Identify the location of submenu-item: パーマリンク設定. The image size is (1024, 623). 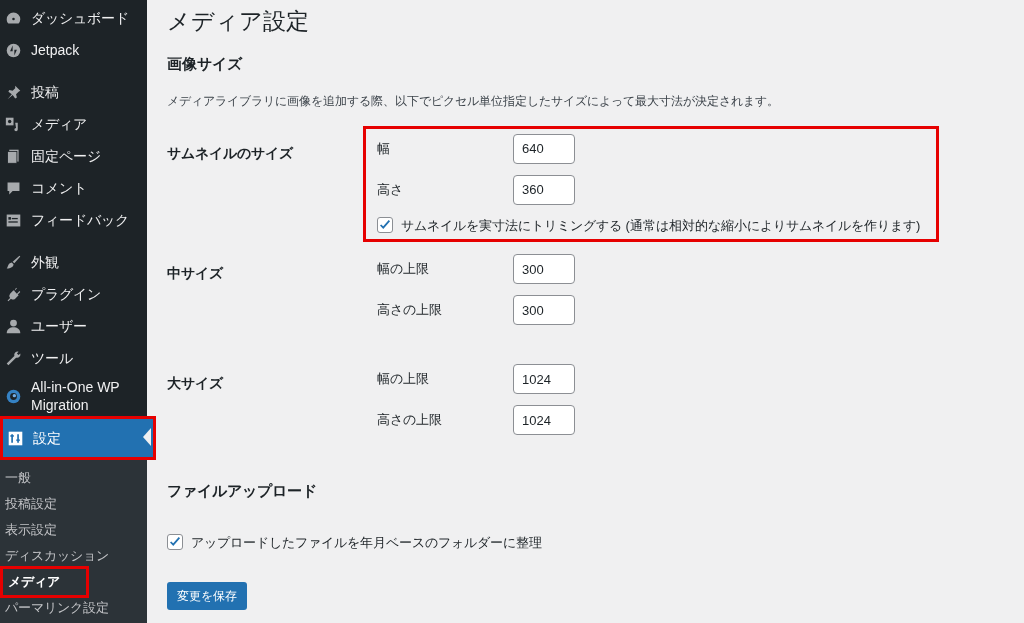
(73, 608).